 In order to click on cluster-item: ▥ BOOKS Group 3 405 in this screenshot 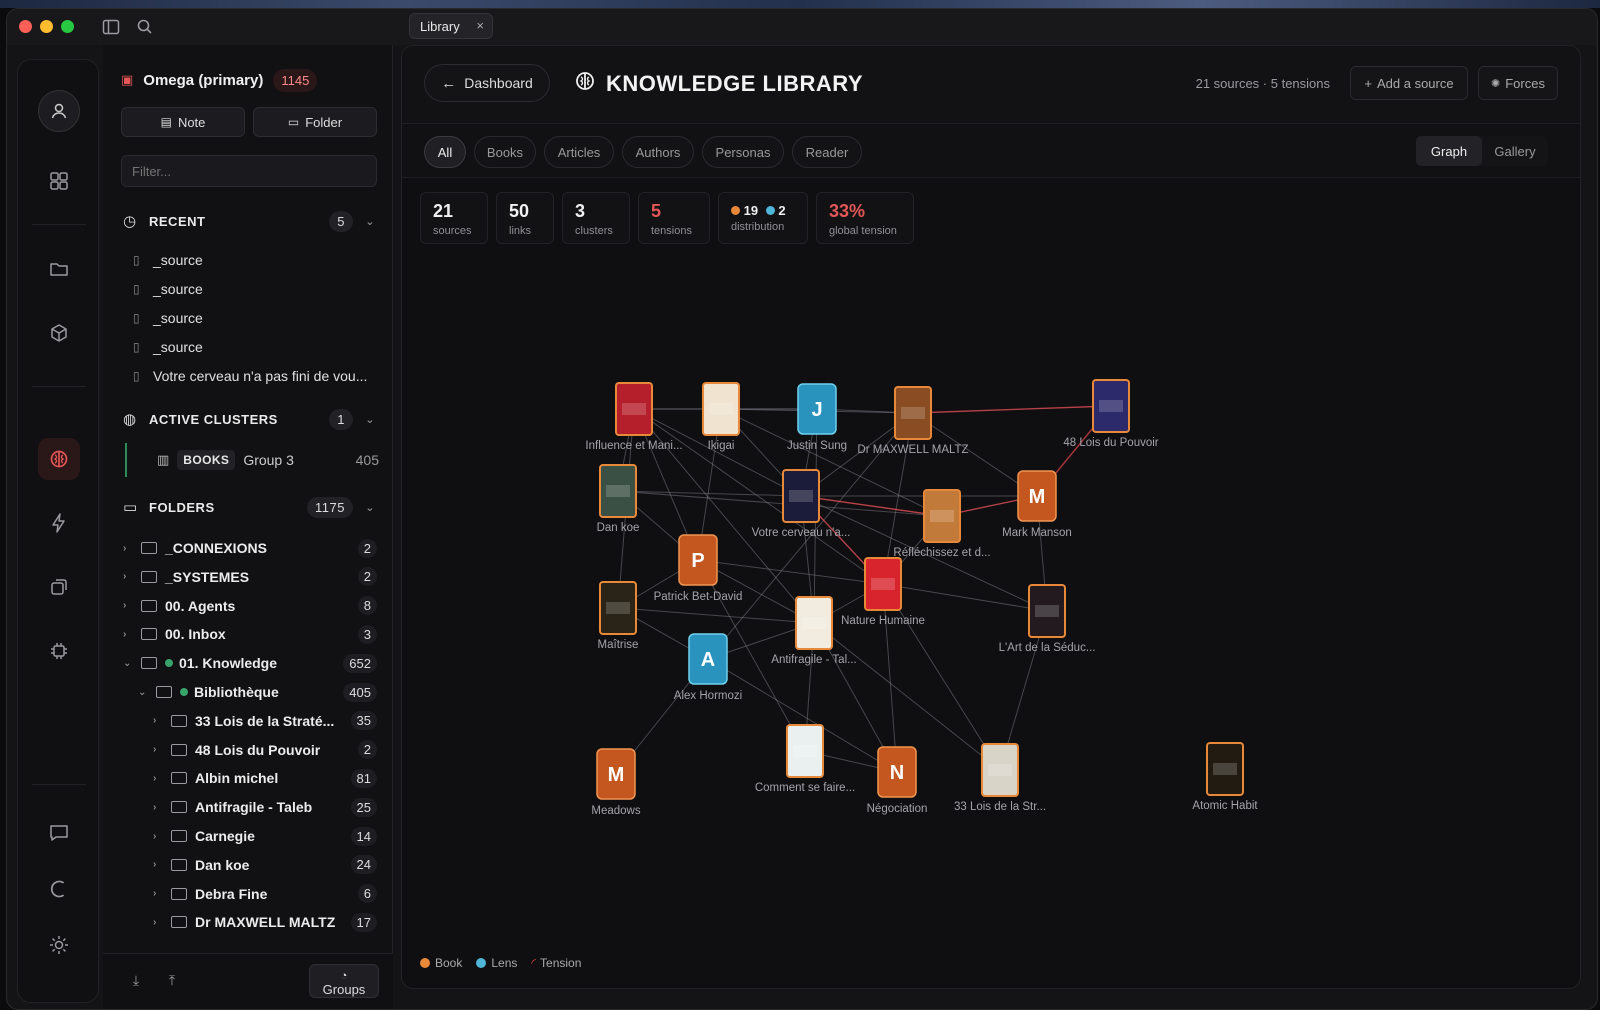, I will do `click(252, 460)`.